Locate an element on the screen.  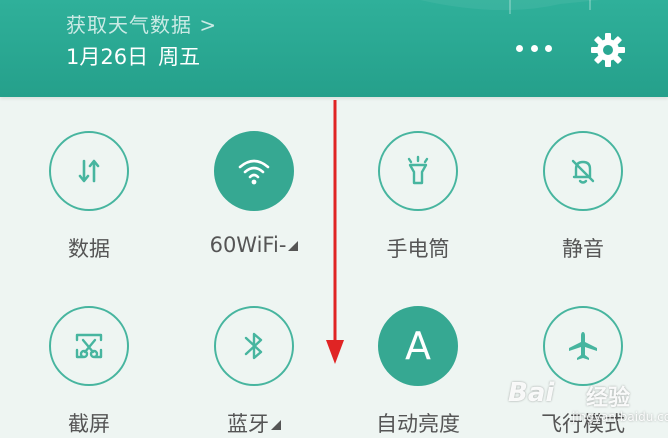
baidu-watermark: Bai 经验 jingyan.baidu.com is located at coordinates (588, 402).